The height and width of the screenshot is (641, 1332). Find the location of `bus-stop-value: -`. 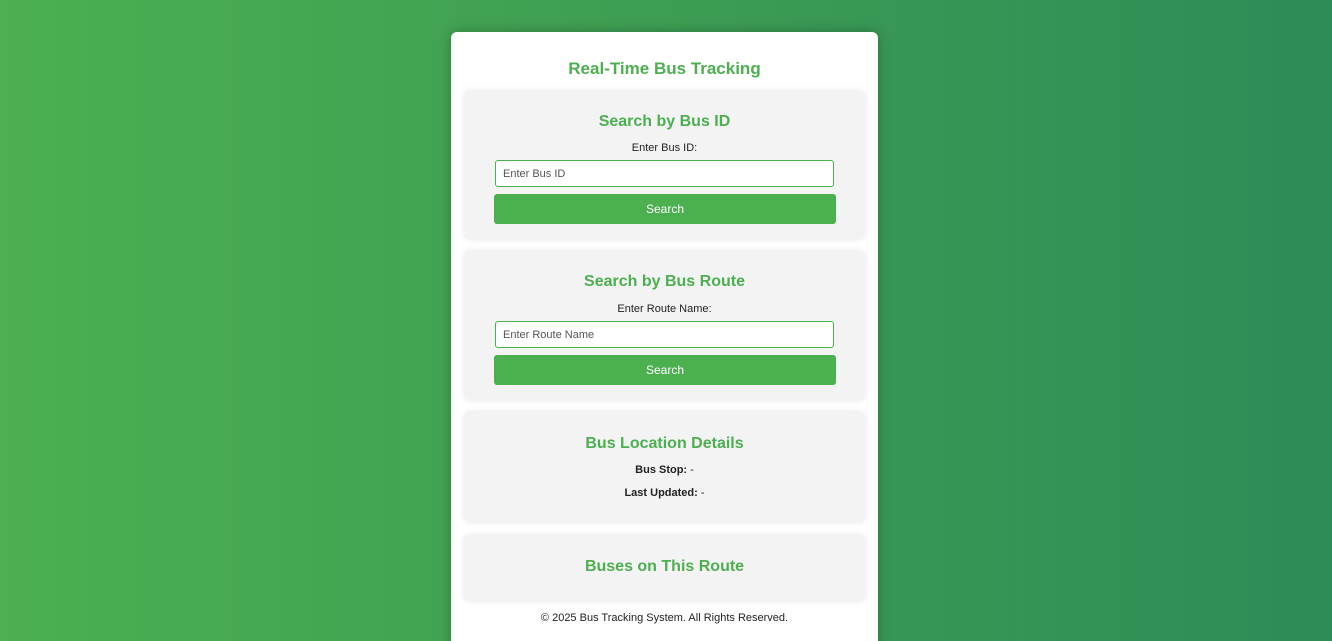

bus-stop-value: - is located at coordinates (692, 470).